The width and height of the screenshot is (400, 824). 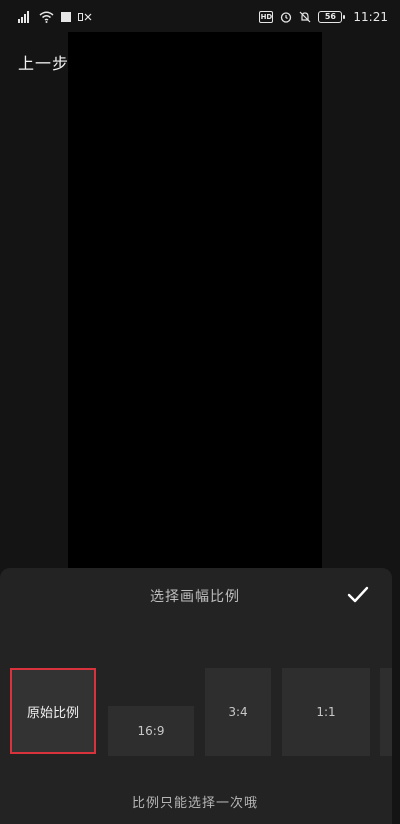 I want to click on status-left, so click(x=55, y=17).